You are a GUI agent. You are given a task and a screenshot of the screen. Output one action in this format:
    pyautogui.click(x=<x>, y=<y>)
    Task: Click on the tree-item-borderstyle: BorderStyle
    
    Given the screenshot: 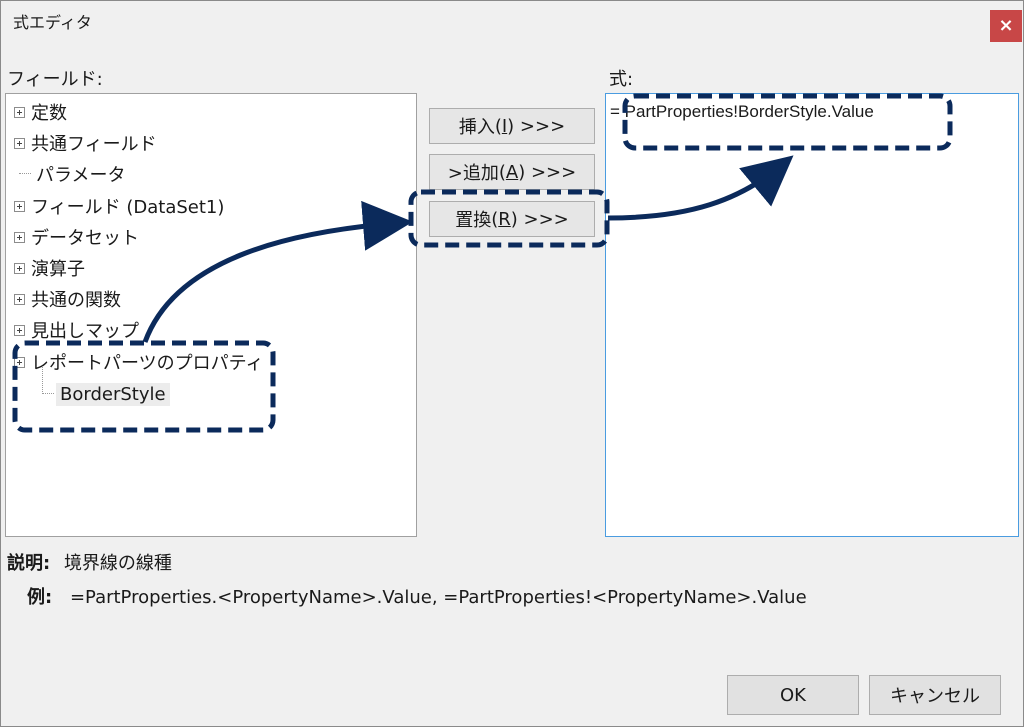 What is the action you would take?
    pyautogui.click(x=106, y=387)
    